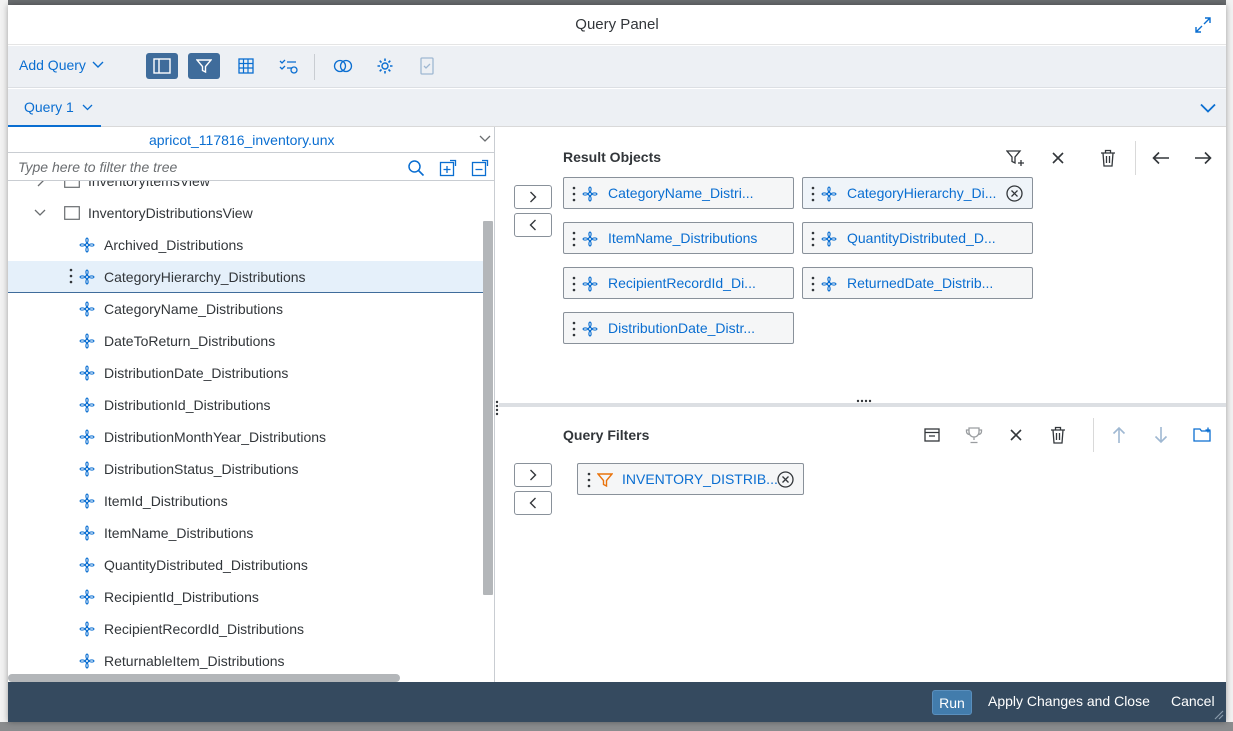 This screenshot has height=731, width=1233. I want to click on combined-query-button, so click(343, 66).